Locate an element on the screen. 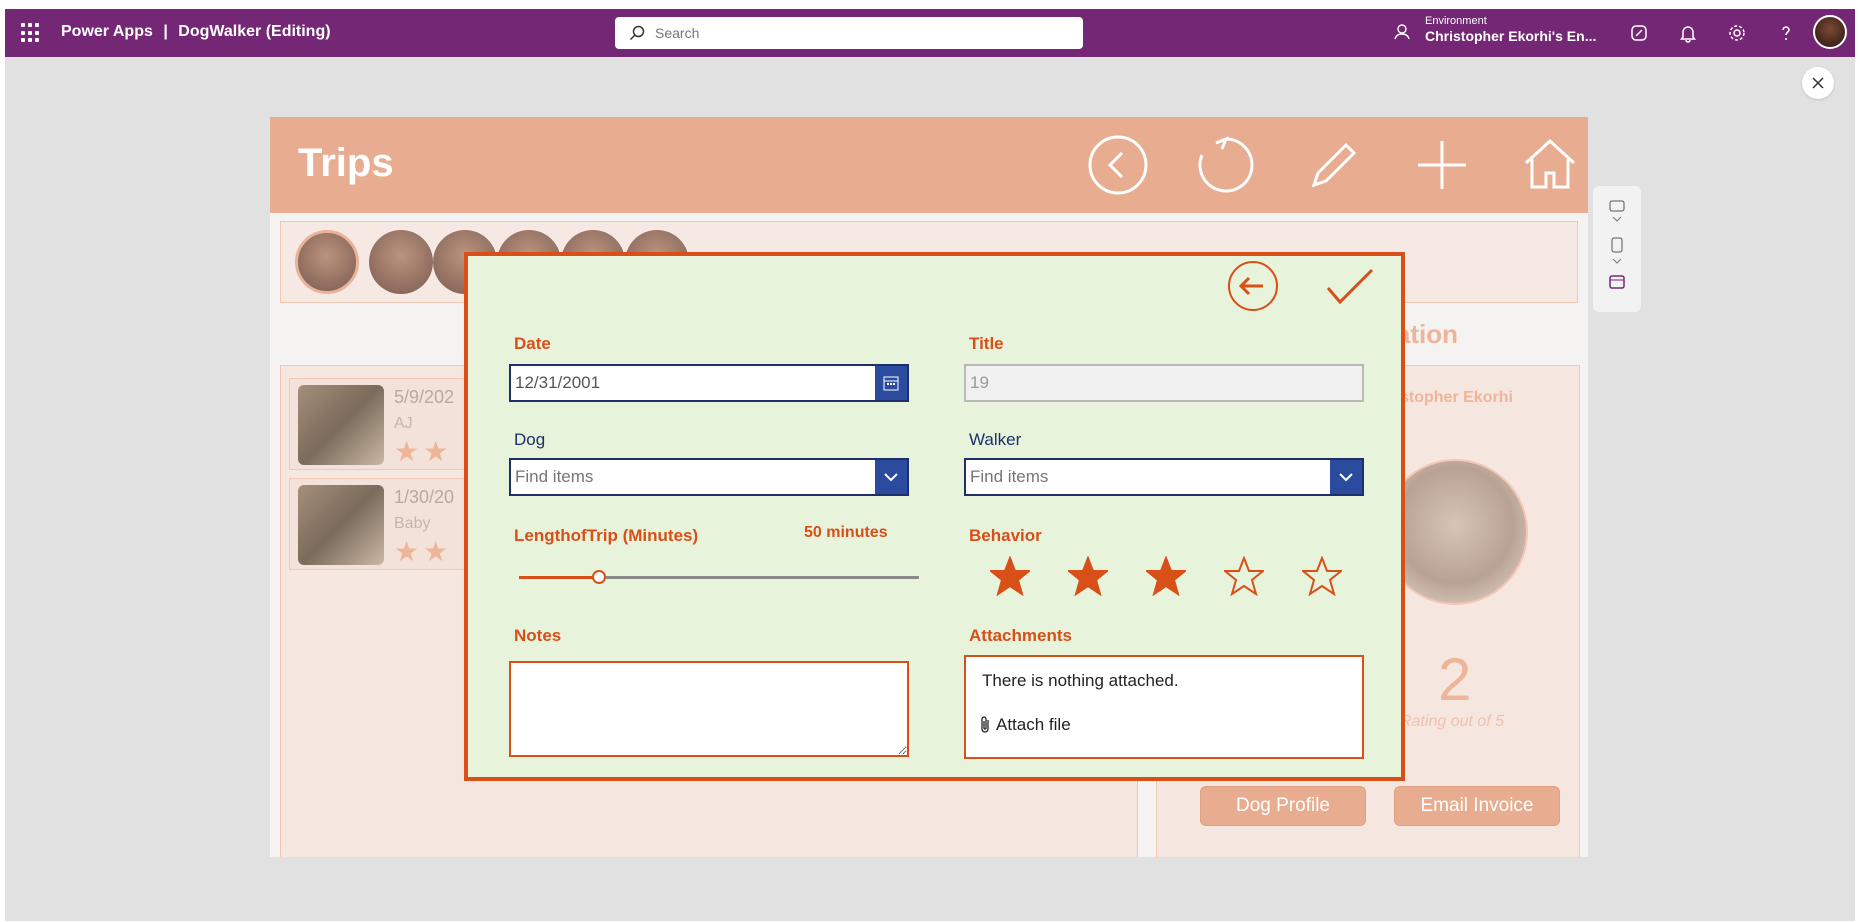 The image size is (1860, 922). title-label: Title is located at coordinates (986, 343).